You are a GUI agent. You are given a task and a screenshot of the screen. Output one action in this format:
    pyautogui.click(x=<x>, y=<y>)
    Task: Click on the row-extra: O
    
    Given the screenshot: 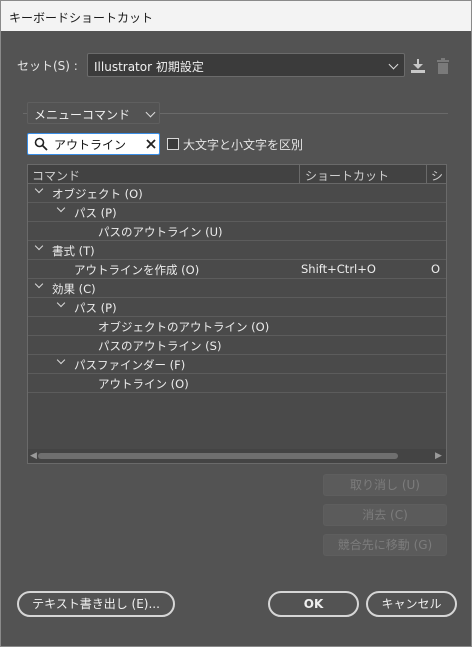 What is the action you would take?
    pyautogui.click(x=435, y=269)
    